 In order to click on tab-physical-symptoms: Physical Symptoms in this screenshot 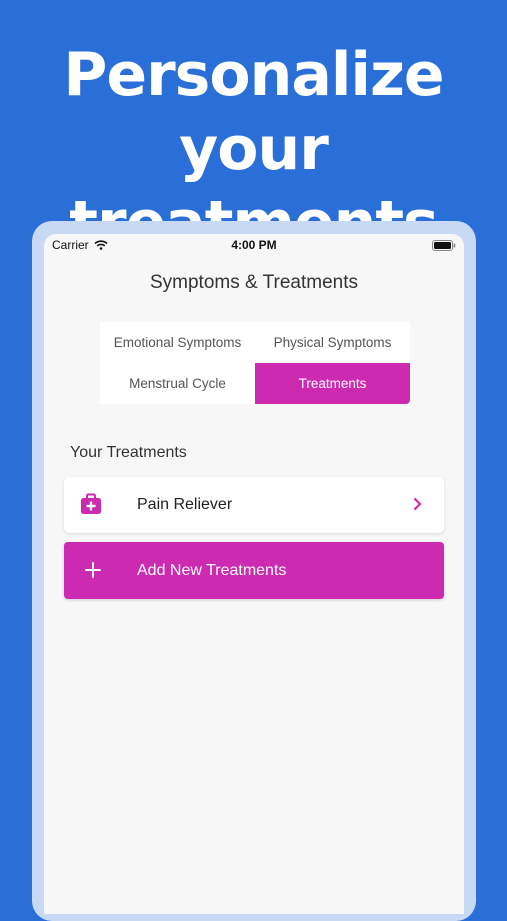, I will do `click(332, 342)`.